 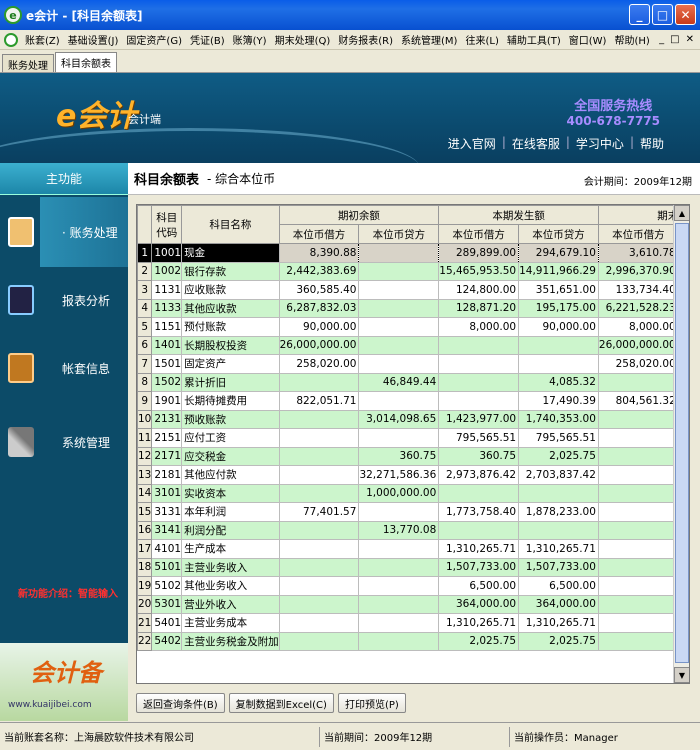 What do you see at coordinates (230, 549) in the screenshot?
I see `cell-name: 生产成本` at bounding box center [230, 549].